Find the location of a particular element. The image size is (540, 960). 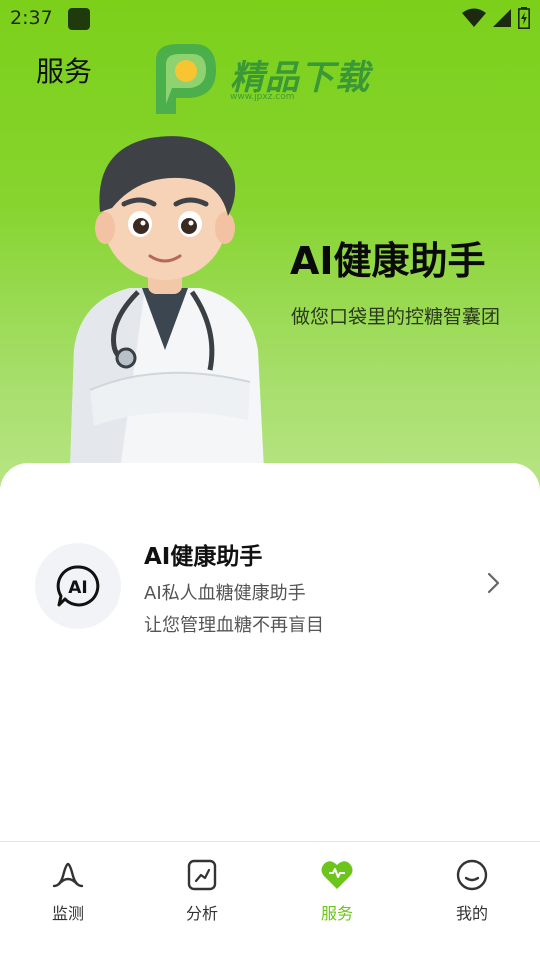

signal-icon is located at coordinates (502, 18).